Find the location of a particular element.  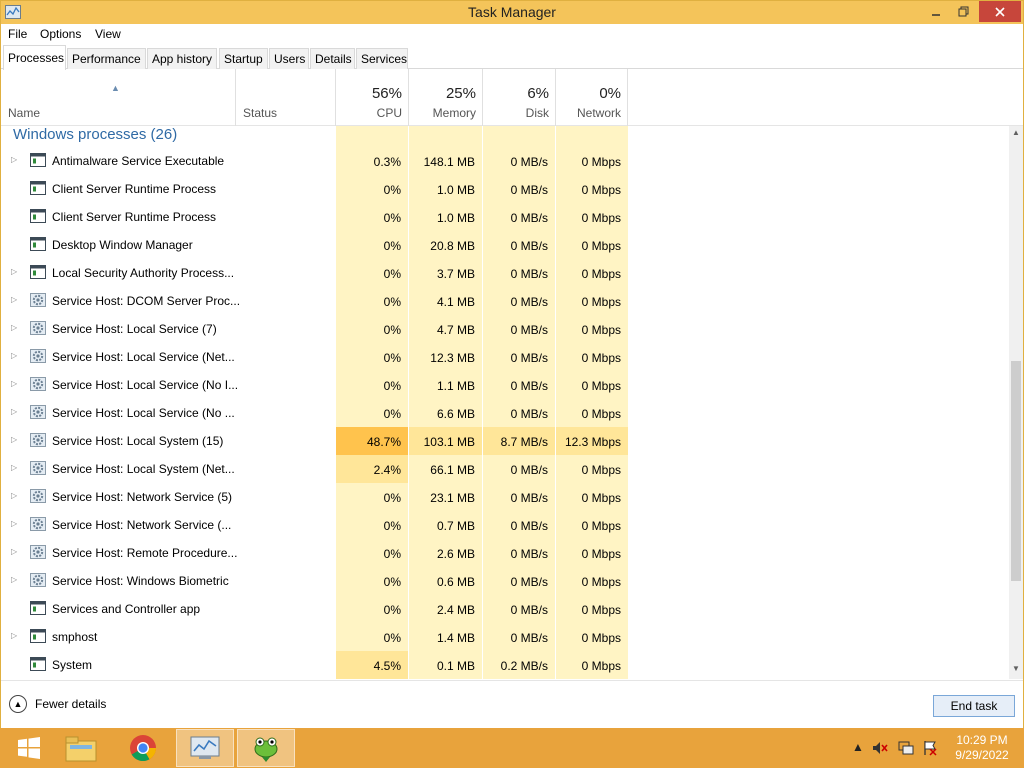

minimize-button is located at coordinates (936, 11).